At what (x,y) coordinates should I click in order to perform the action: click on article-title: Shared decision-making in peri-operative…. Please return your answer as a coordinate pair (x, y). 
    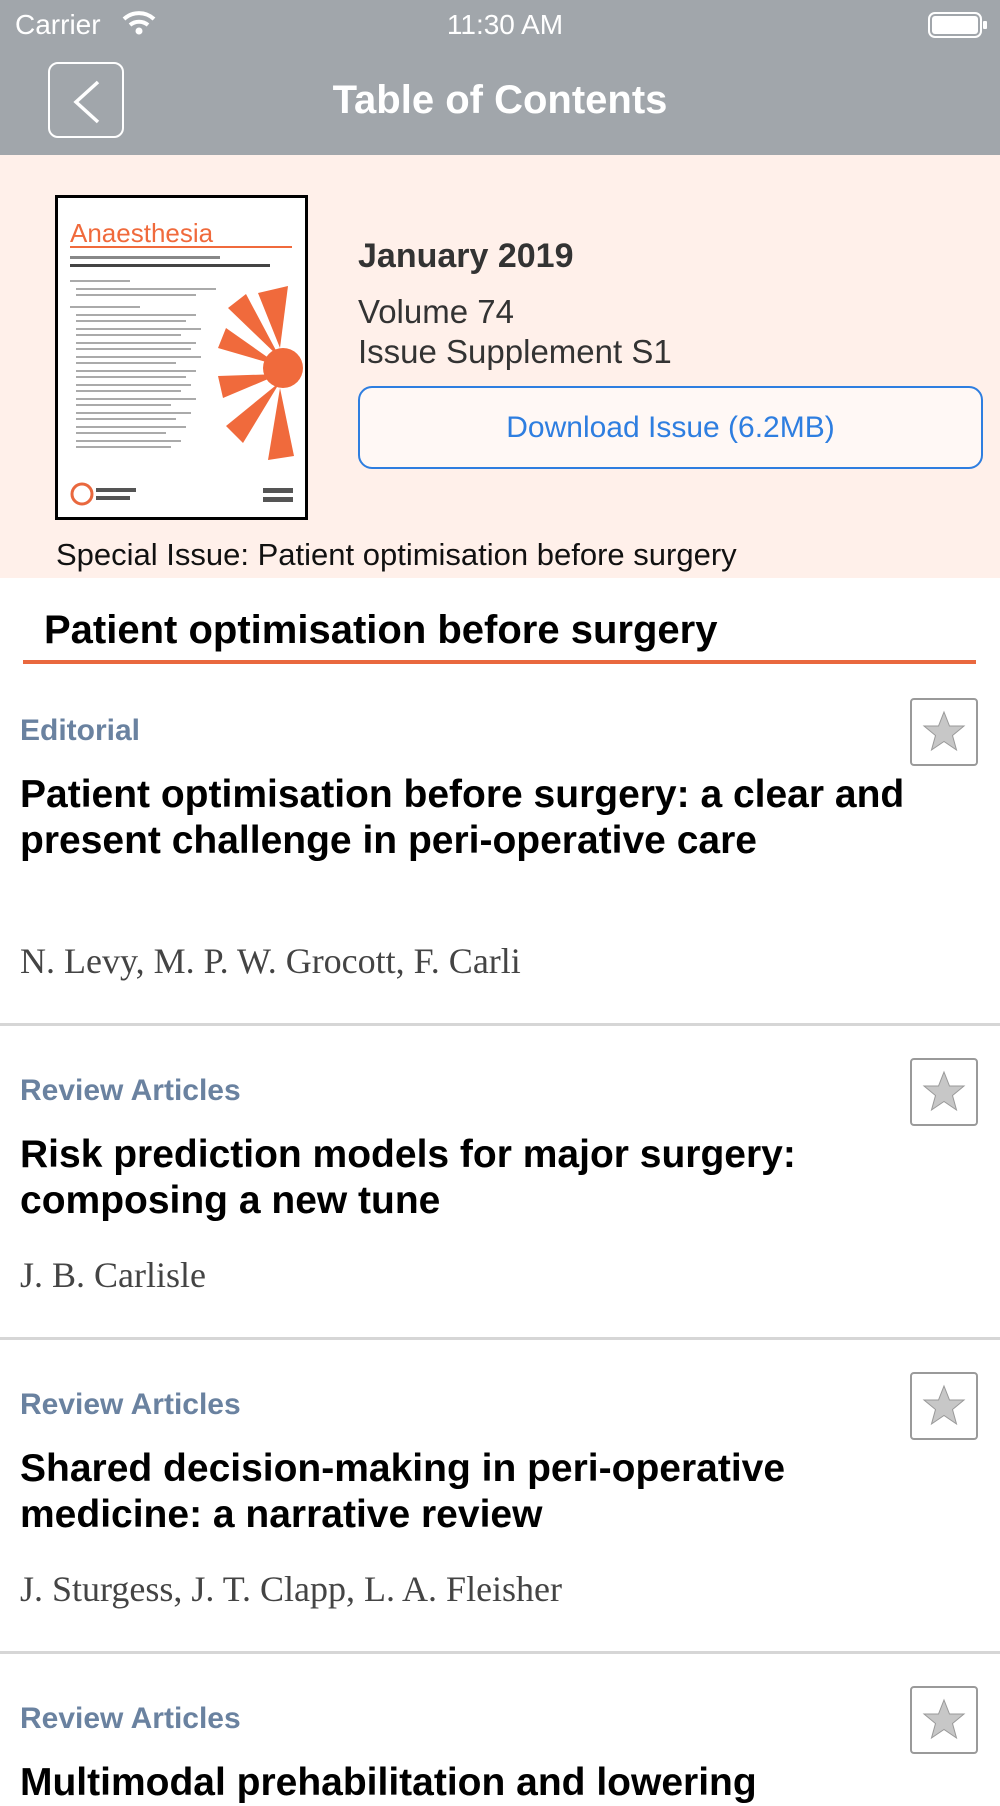
    Looking at the image, I should click on (490, 1492).